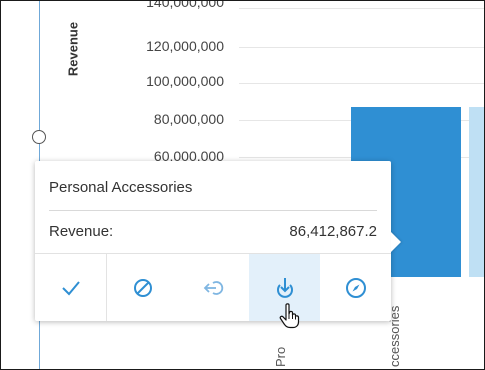  What do you see at coordinates (280, 356) in the screenshot?
I see `x-axis-label: Pro` at bounding box center [280, 356].